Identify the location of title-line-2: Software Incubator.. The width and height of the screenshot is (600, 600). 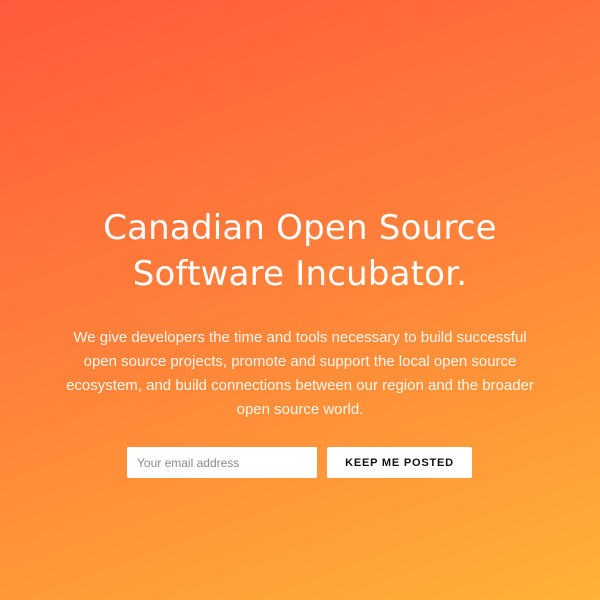
(300, 274).